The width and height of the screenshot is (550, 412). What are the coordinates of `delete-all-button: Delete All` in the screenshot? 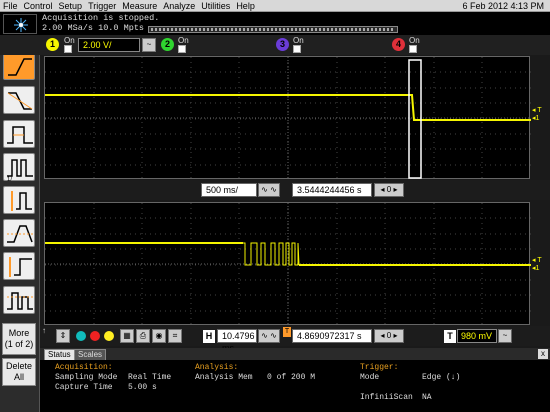 It's located at (19, 372).